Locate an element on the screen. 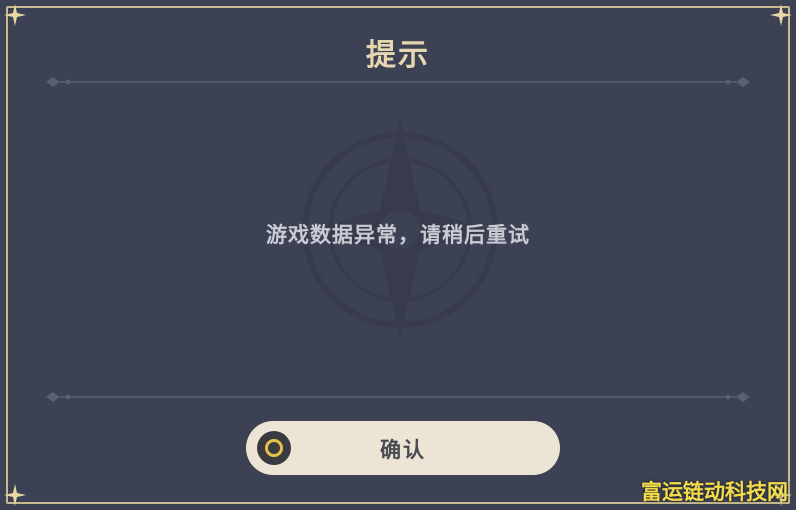 The image size is (796, 510). confirm-button: 确认 is located at coordinates (403, 448).